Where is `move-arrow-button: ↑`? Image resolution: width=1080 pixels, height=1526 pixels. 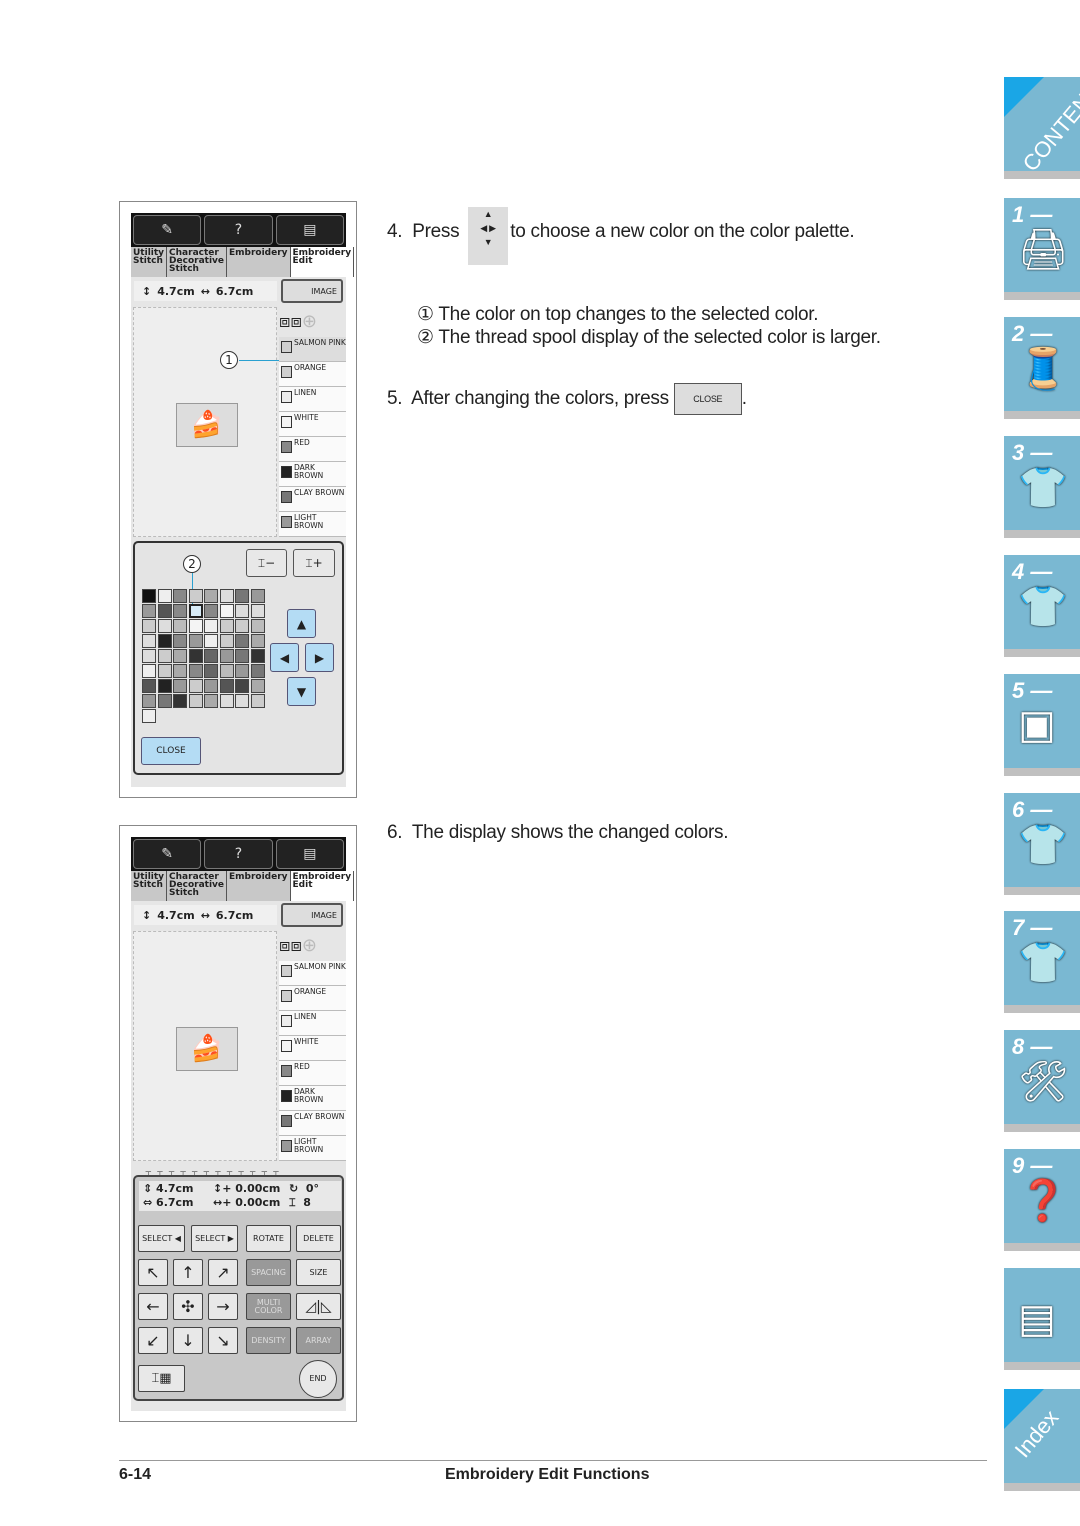 move-arrow-button: ↑ is located at coordinates (188, 1272).